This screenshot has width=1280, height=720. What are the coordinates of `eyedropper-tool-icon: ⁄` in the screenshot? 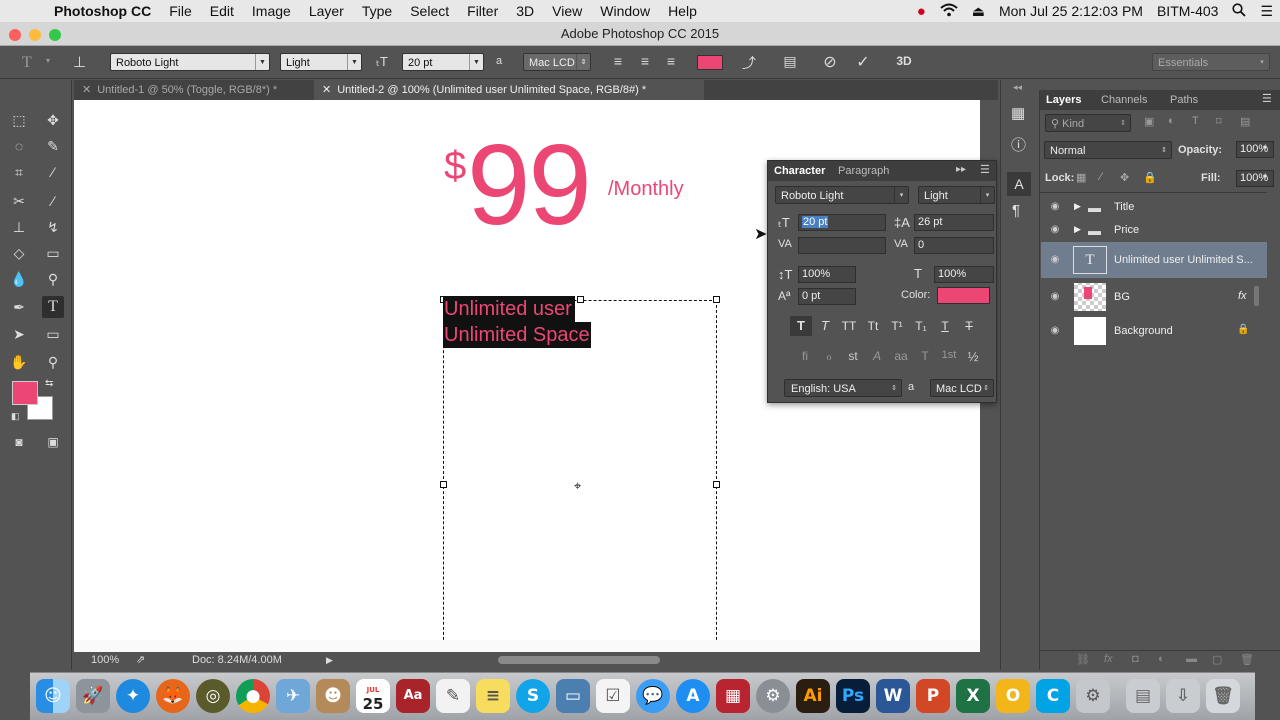 It's located at (53, 172).